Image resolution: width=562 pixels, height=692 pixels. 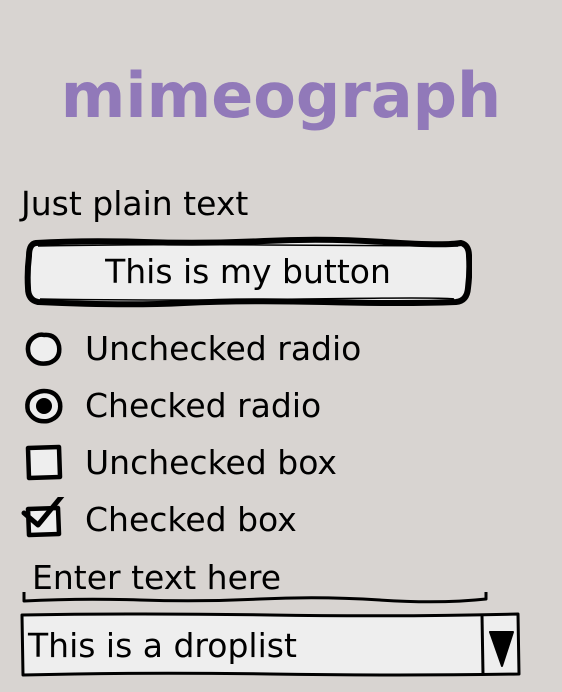 What do you see at coordinates (501, 645) in the screenshot?
I see `triangle-down-icon` at bounding box center [501, 645].